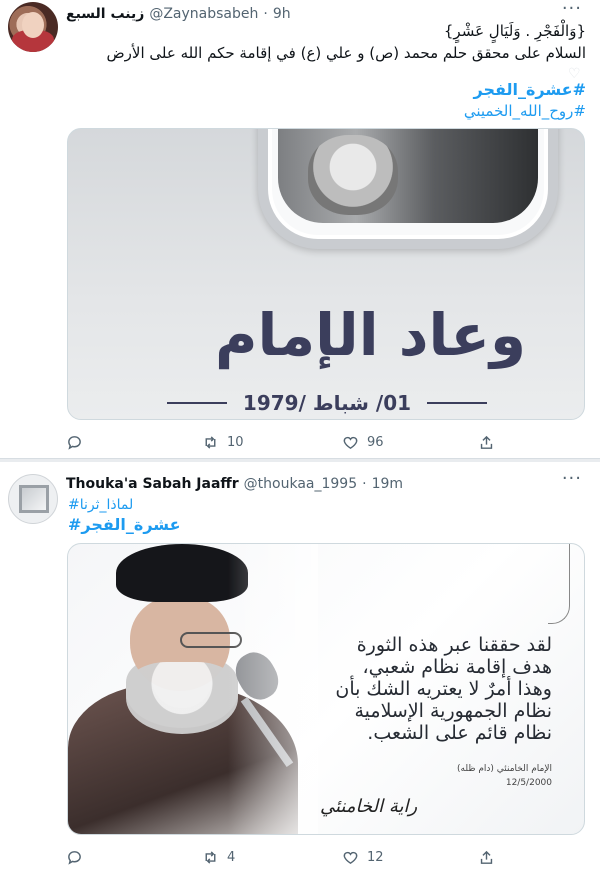 The width and height of the screenshot is (600, 878). What do you see at coordinates (454, 645) in the screenshot?
I see `quote-line: لقد حققنا عبر هذه الثورة` at bounding box center [454, 645].